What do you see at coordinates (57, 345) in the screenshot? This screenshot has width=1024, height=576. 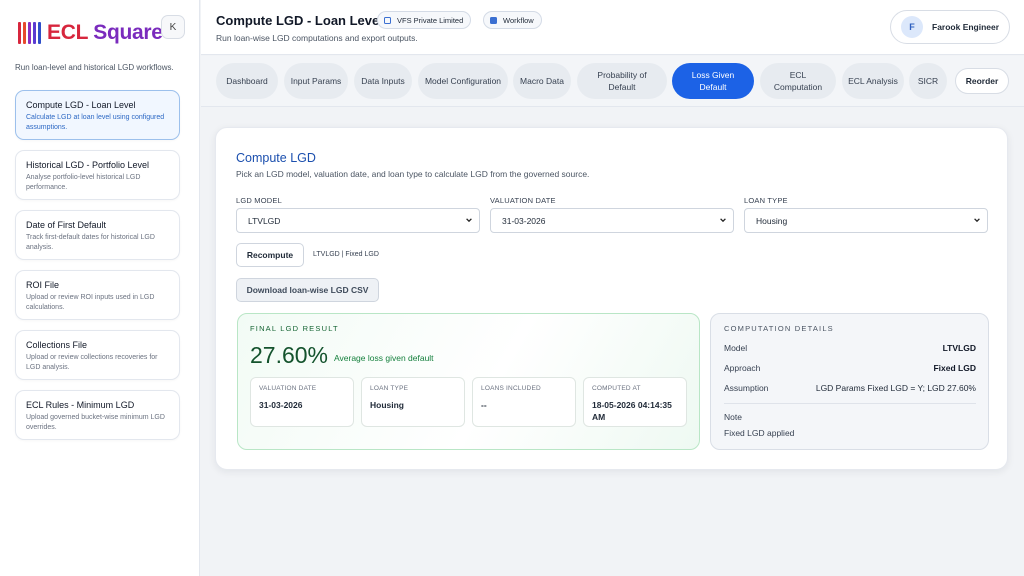 I see `sidebar-item-title: Collections File` at bounding box center [57, 345].